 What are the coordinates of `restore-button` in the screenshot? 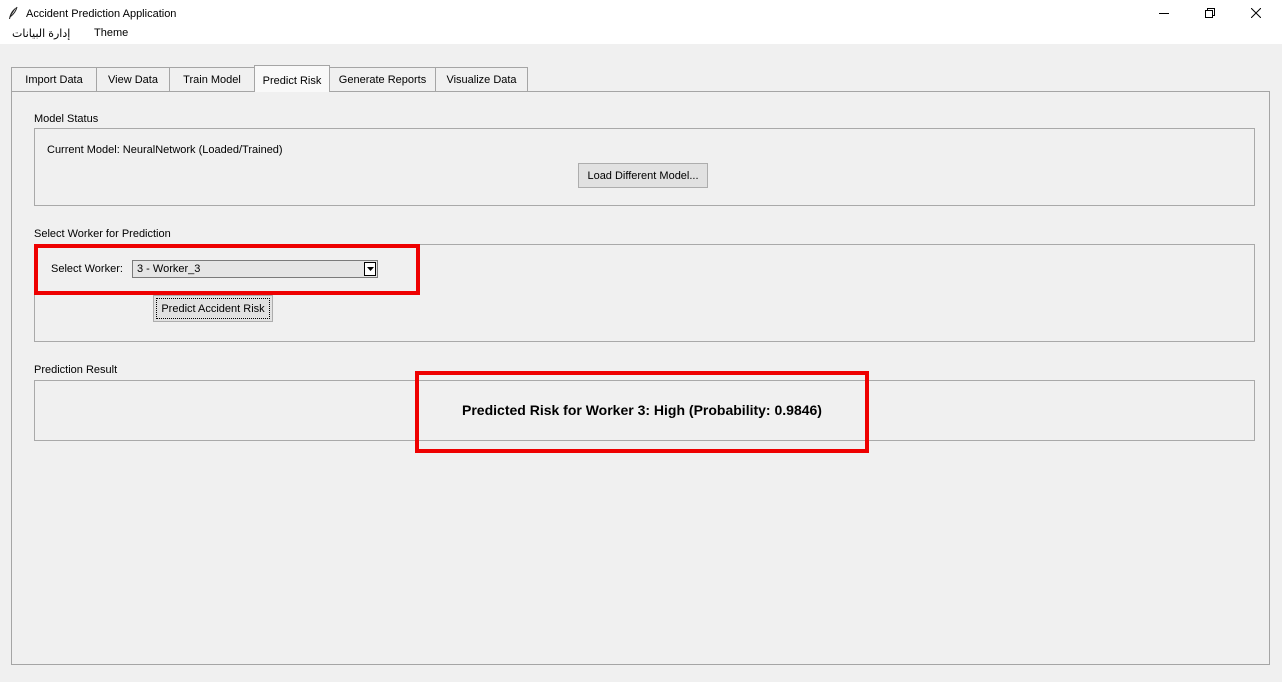 It's located at (1210, 13).